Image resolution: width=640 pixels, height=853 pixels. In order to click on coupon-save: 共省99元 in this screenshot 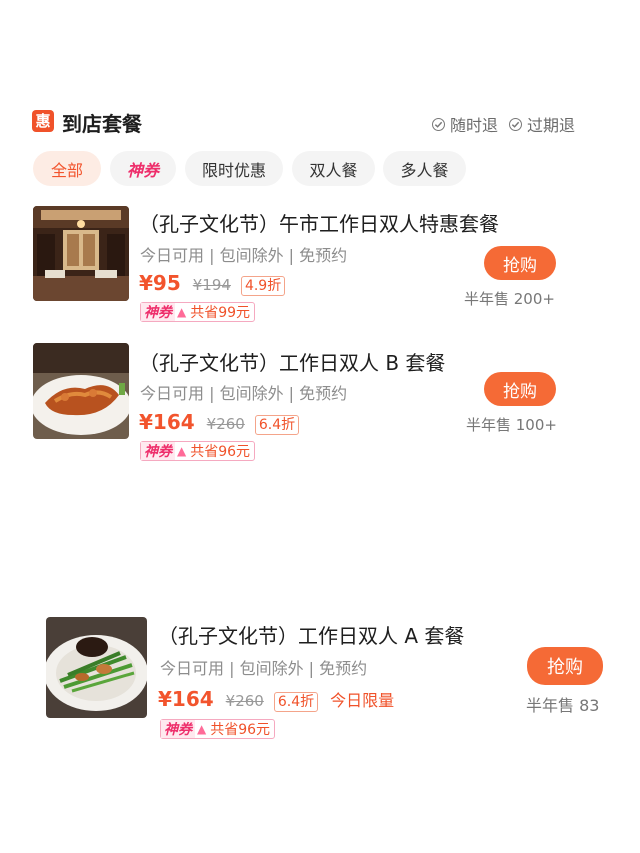, I will do `click(220, 313)`.